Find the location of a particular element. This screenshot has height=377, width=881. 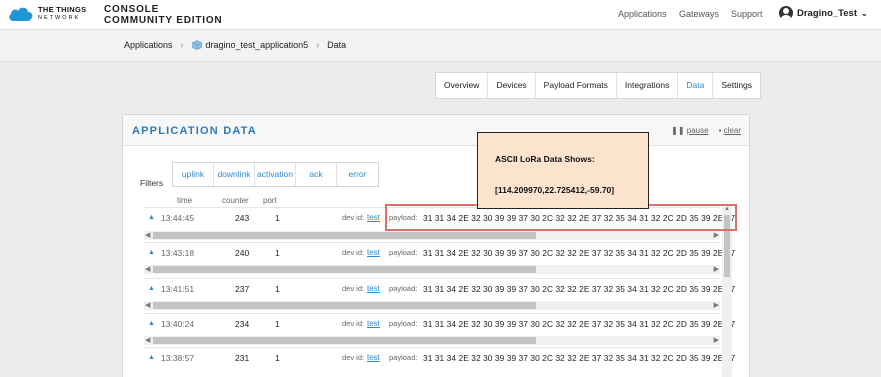

filter-activation: activation is located at coordinates (275, 174).